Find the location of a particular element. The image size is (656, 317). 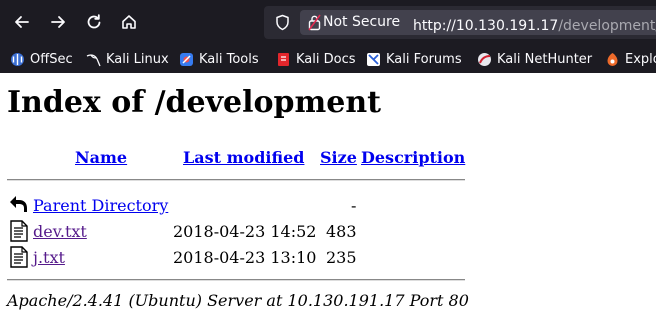

reload-button is located at coordinates (94, 22).